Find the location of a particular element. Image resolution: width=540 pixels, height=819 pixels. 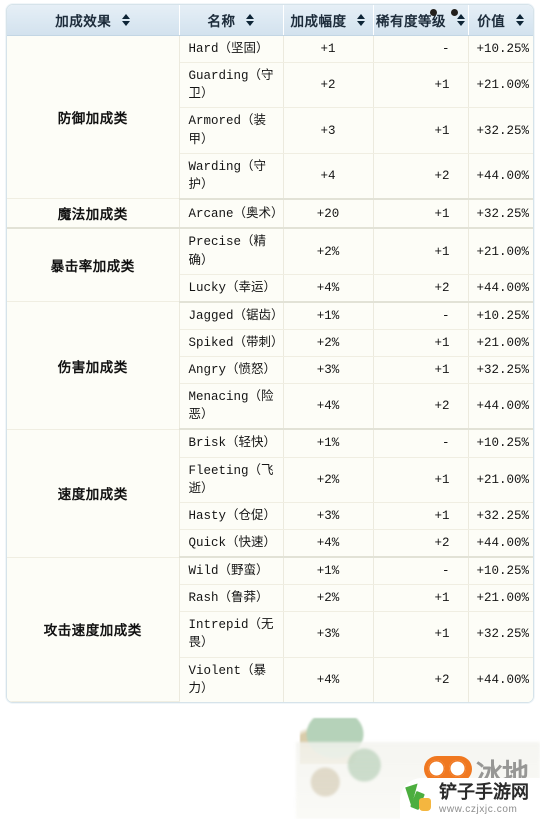

amount-cell: +4 is located at coordinates (328, 176).